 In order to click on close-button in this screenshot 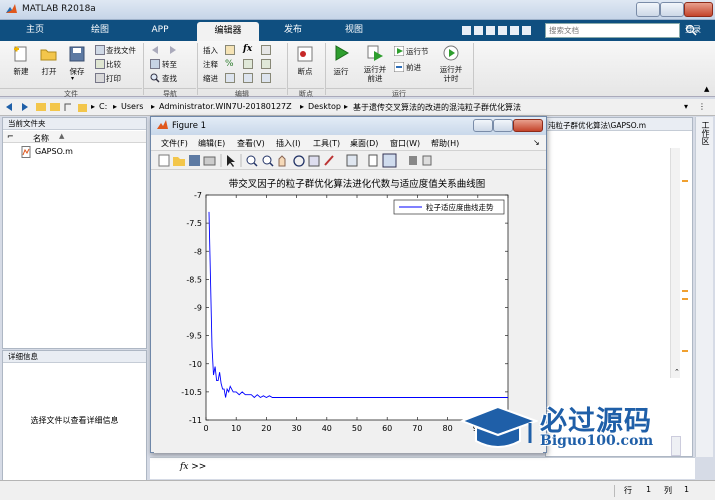, I will do `click(698, 9)`.